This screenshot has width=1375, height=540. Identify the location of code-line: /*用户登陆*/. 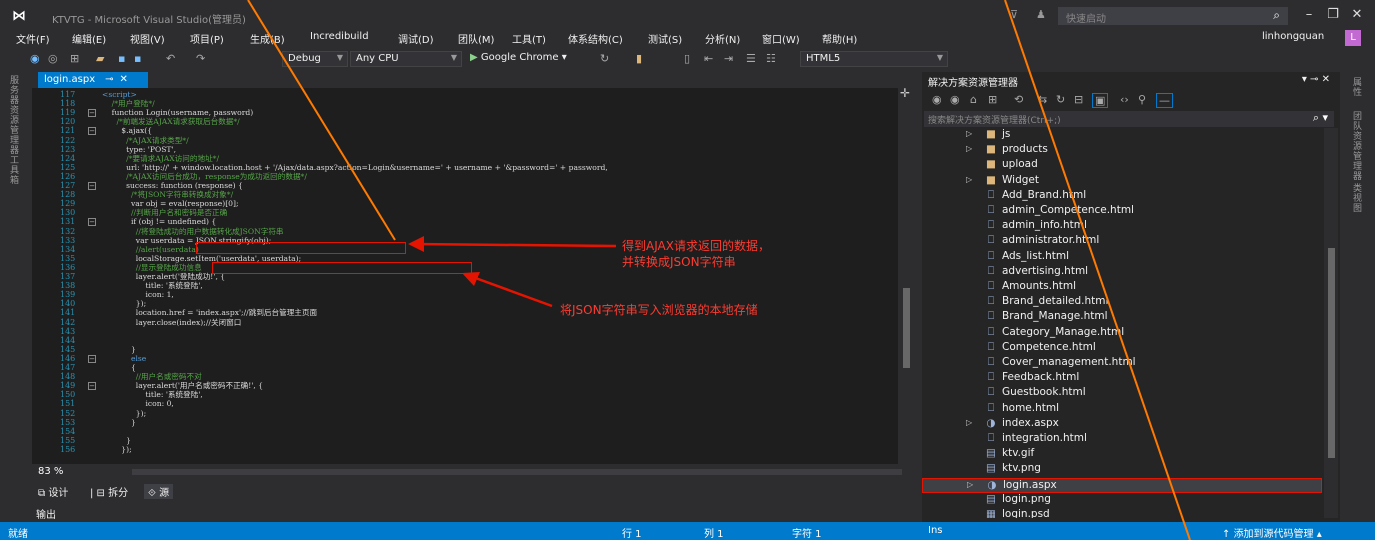
(128, 103).